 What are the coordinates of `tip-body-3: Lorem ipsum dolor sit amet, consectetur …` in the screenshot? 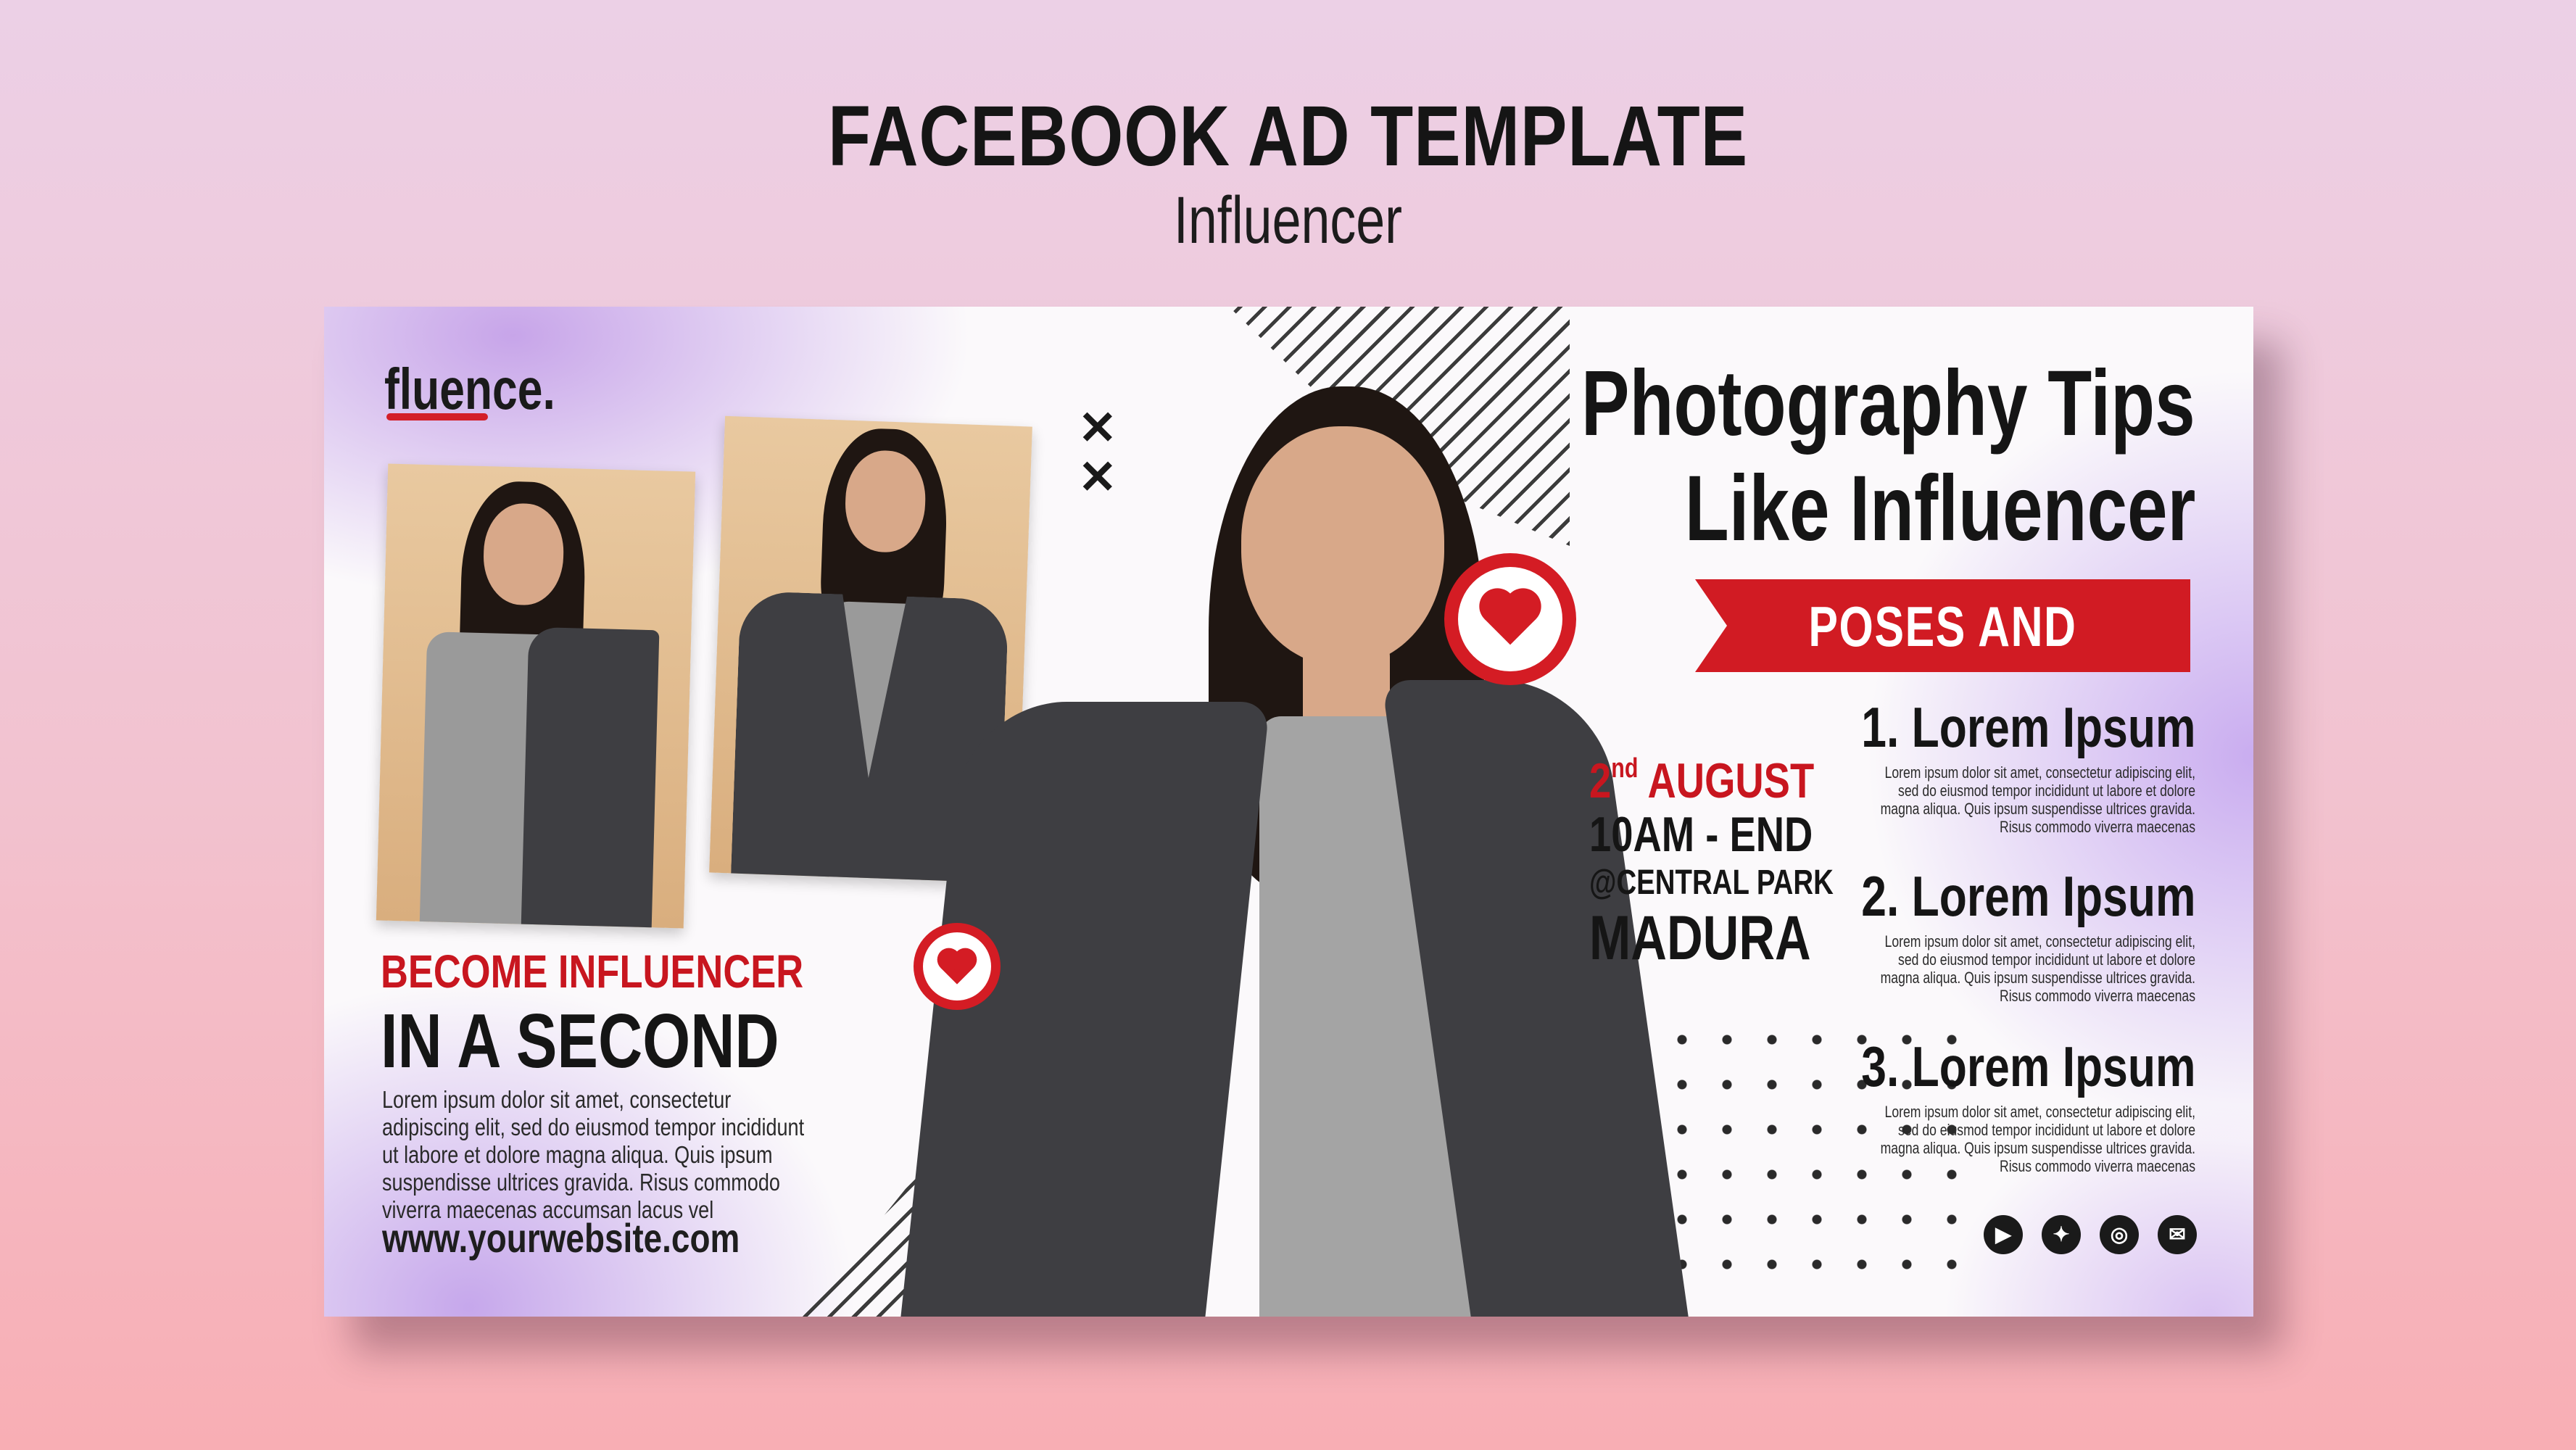 It's located at (2038, 1139).